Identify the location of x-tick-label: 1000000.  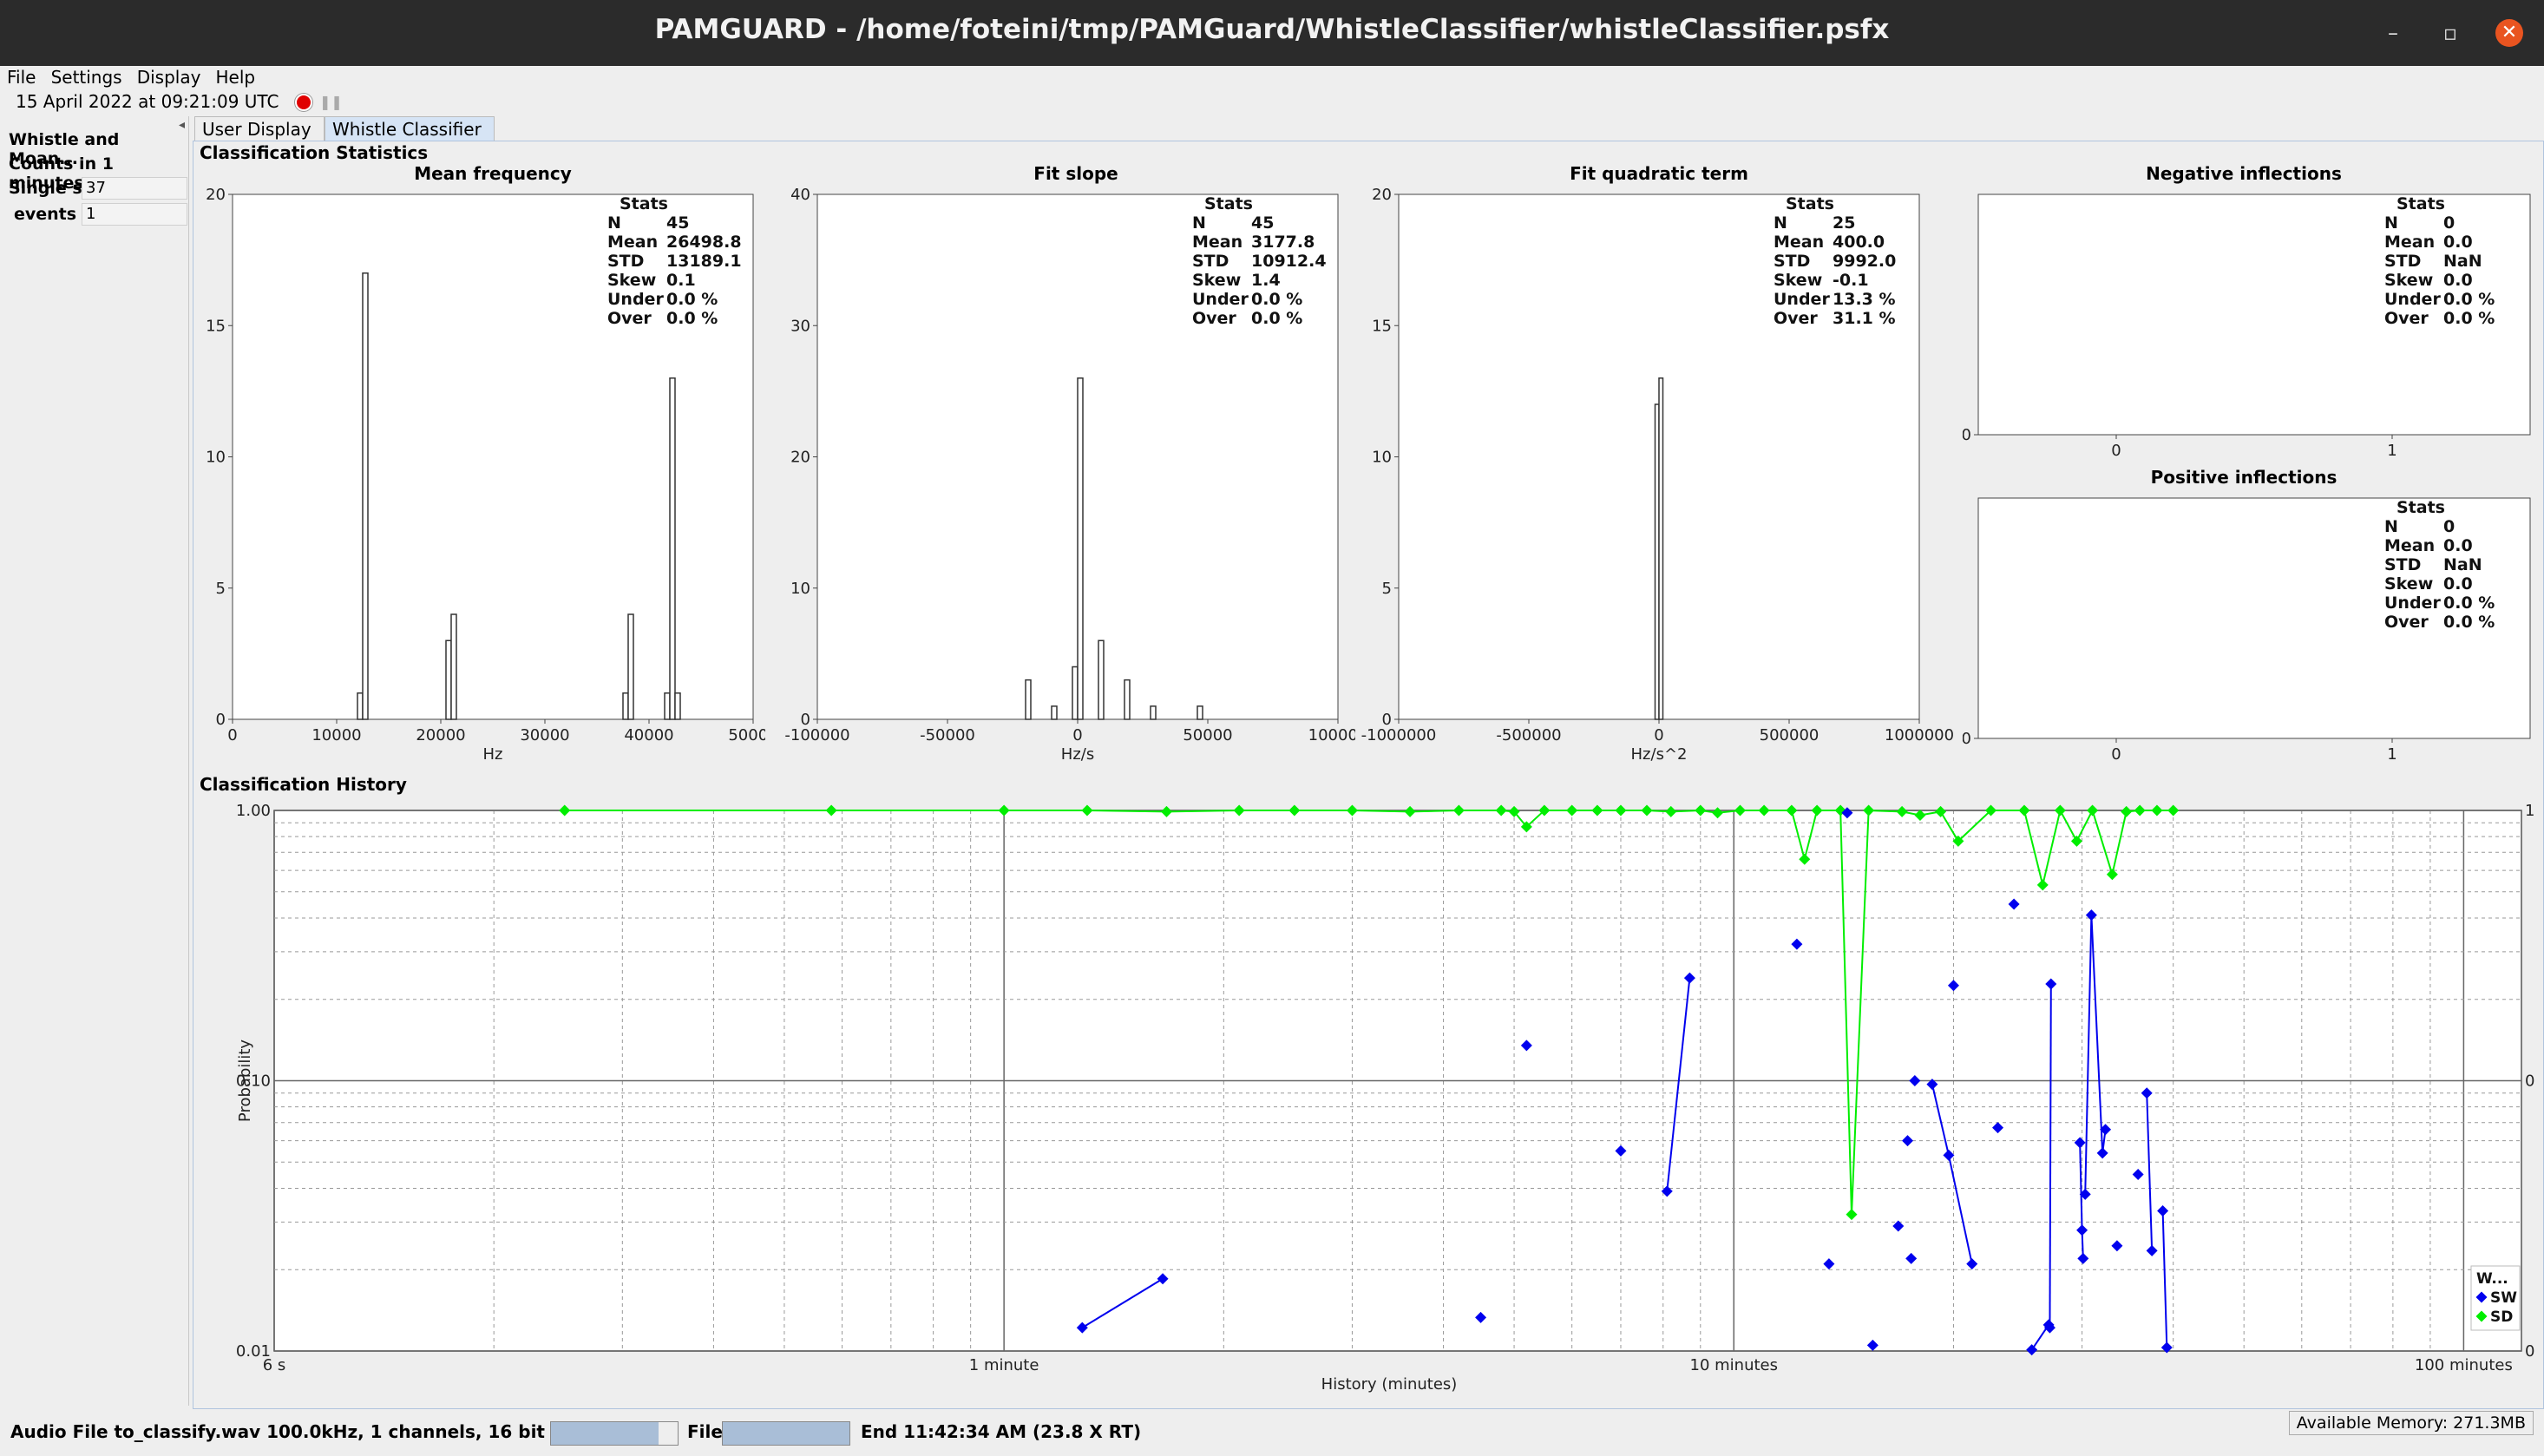
(1919, 735).